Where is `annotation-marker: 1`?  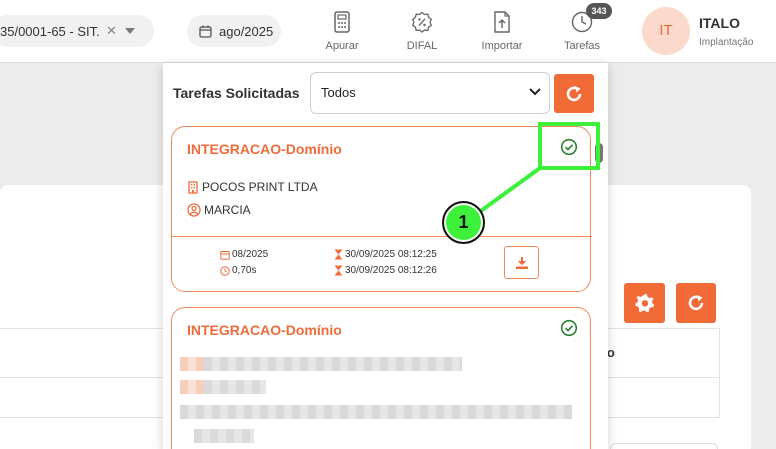
annotation-marker: 1 is located at coordinates (463, 222).